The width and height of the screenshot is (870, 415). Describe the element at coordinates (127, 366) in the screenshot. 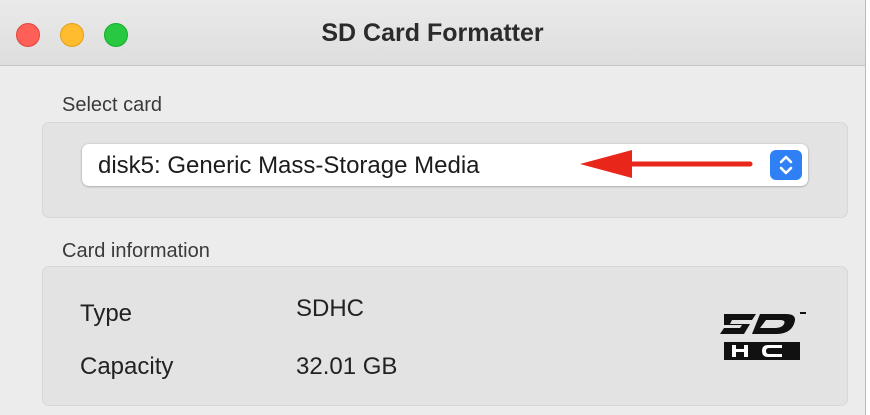

I see `capacity-label: Capacity` at that location.